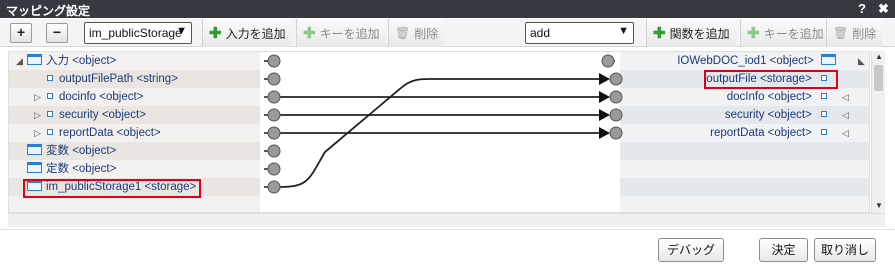  I want to click on delete-button-right: 🗑 削除, so click(854, 33).